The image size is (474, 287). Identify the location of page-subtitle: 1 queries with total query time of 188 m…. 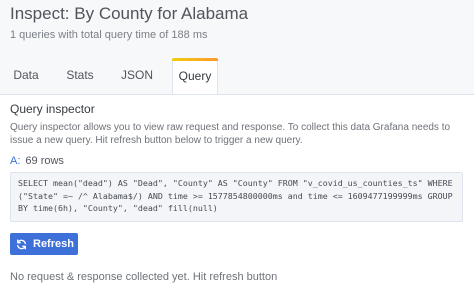
(109, 35).